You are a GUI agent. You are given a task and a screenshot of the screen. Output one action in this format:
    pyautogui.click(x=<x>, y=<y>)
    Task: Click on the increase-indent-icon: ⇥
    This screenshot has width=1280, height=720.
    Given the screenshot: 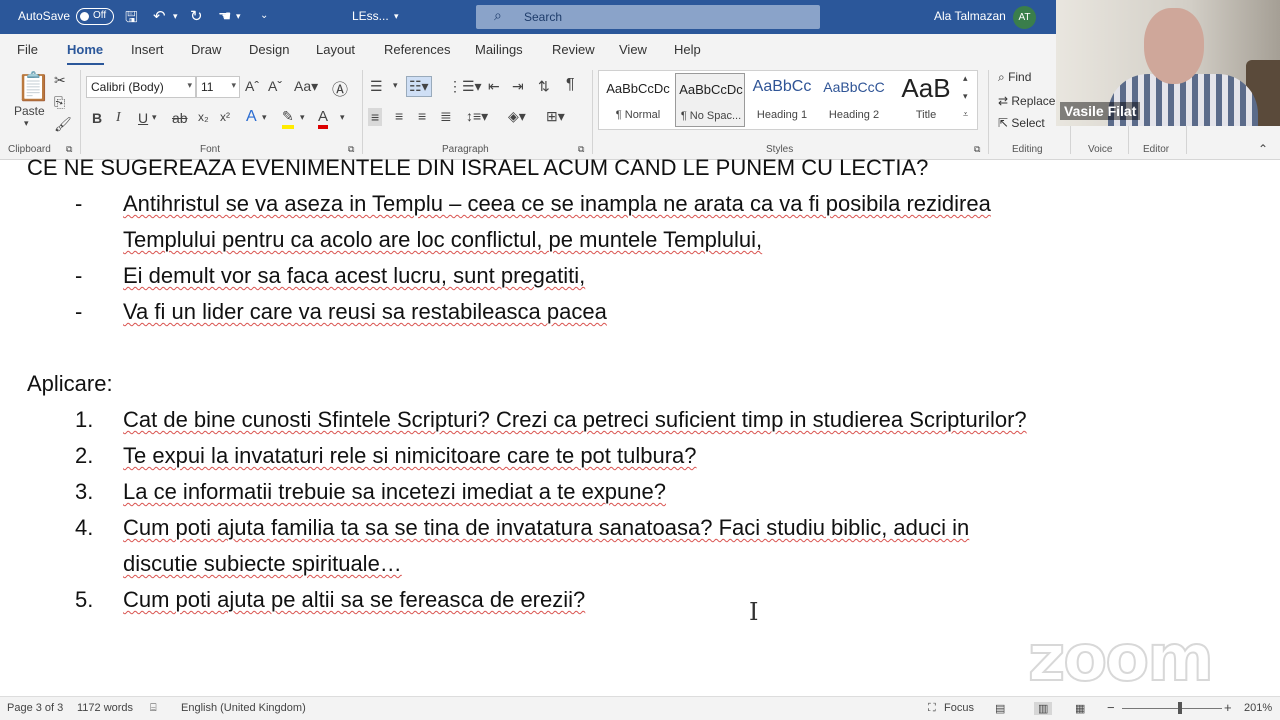 What is the action you would take?
    pyautogui.click(x=518, y=86)
    